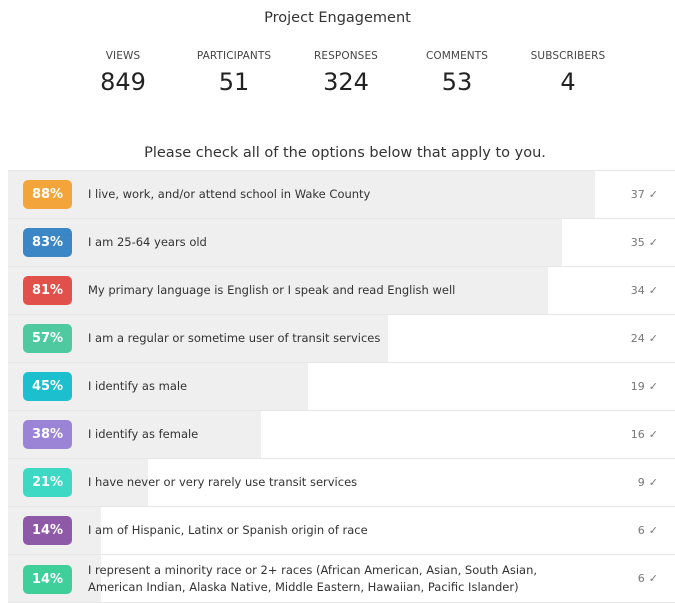 Image resolution: width=675 pixels, height=603 pixels. What do you see at coordinates (637, 338) in the screenshot?
I see `count-value: 24` at bounding box center [637, 338].